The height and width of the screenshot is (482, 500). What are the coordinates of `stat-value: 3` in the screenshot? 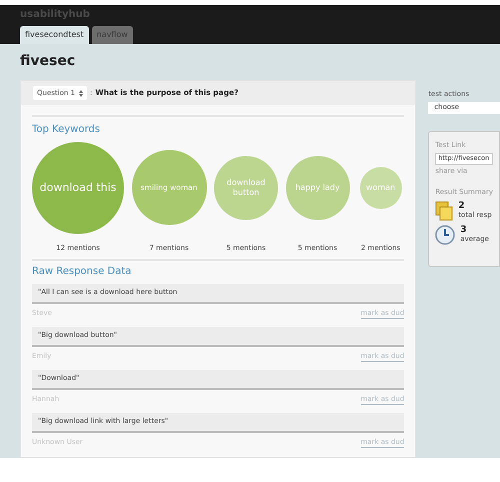 It's located at (464, 230).